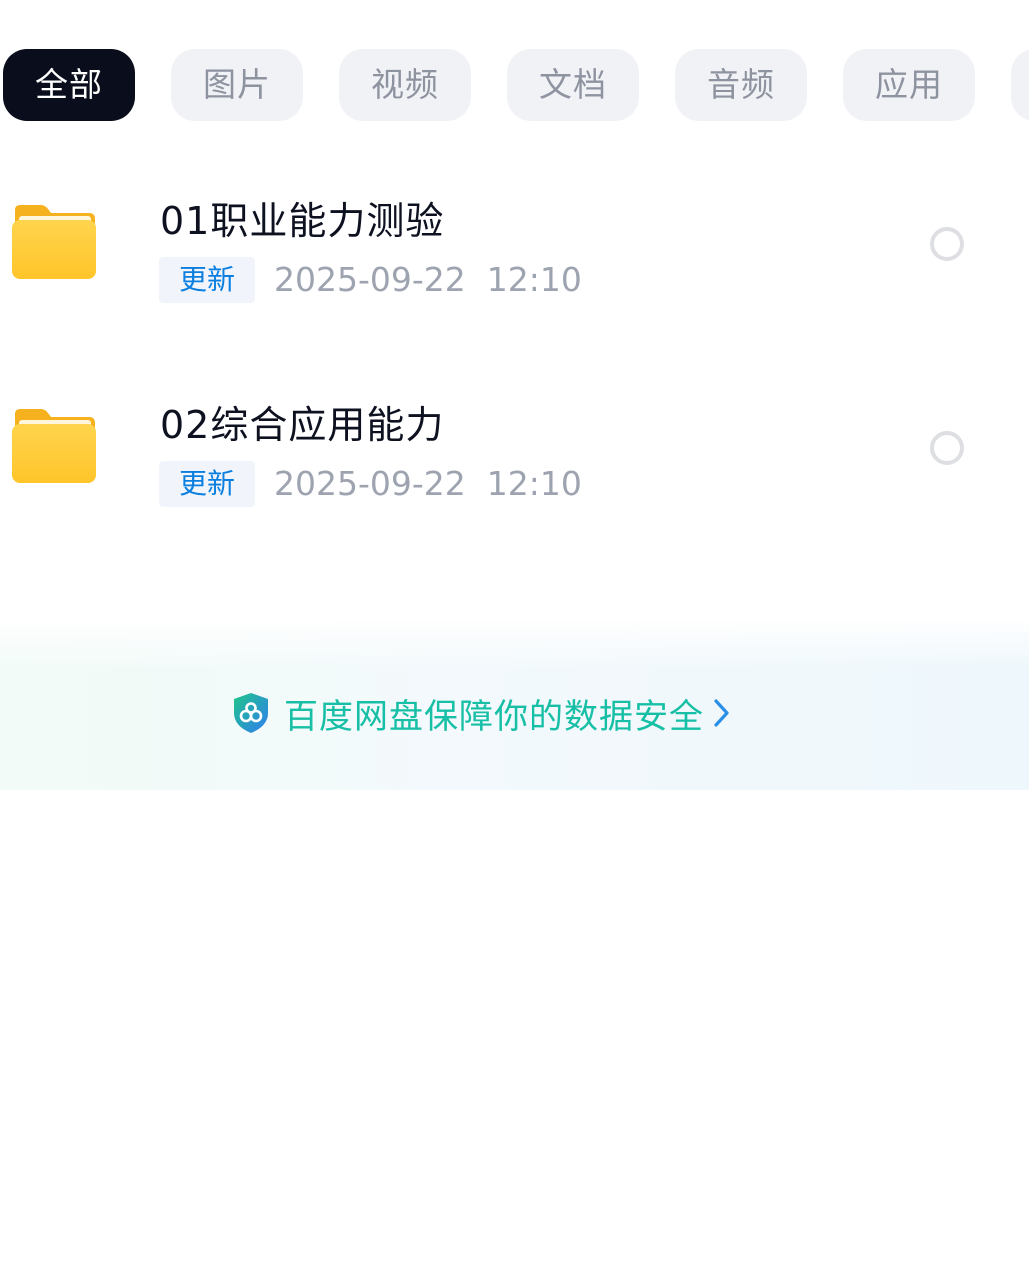 This screenshot has width=1029, height=1272. Describe the element at coordinates (494, 713) in the screenshot. I see `security-banner-text: 百度网盘保障你的数据安全` at that location.